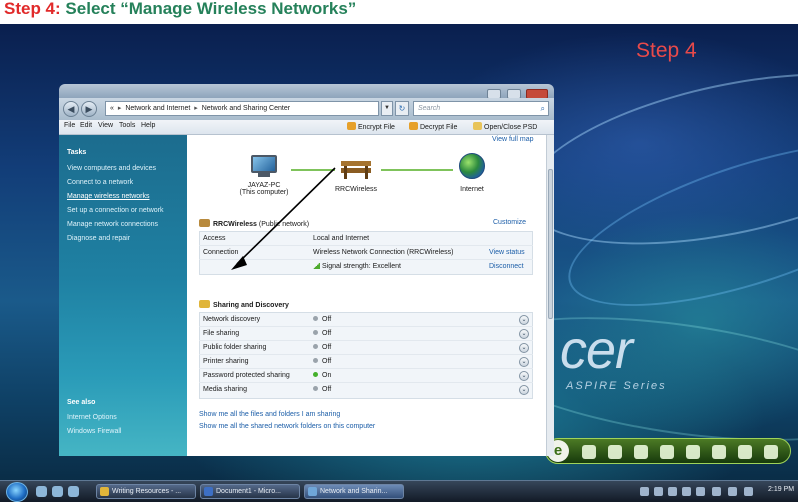  I want to click on globe-icon, so click(472, 166).